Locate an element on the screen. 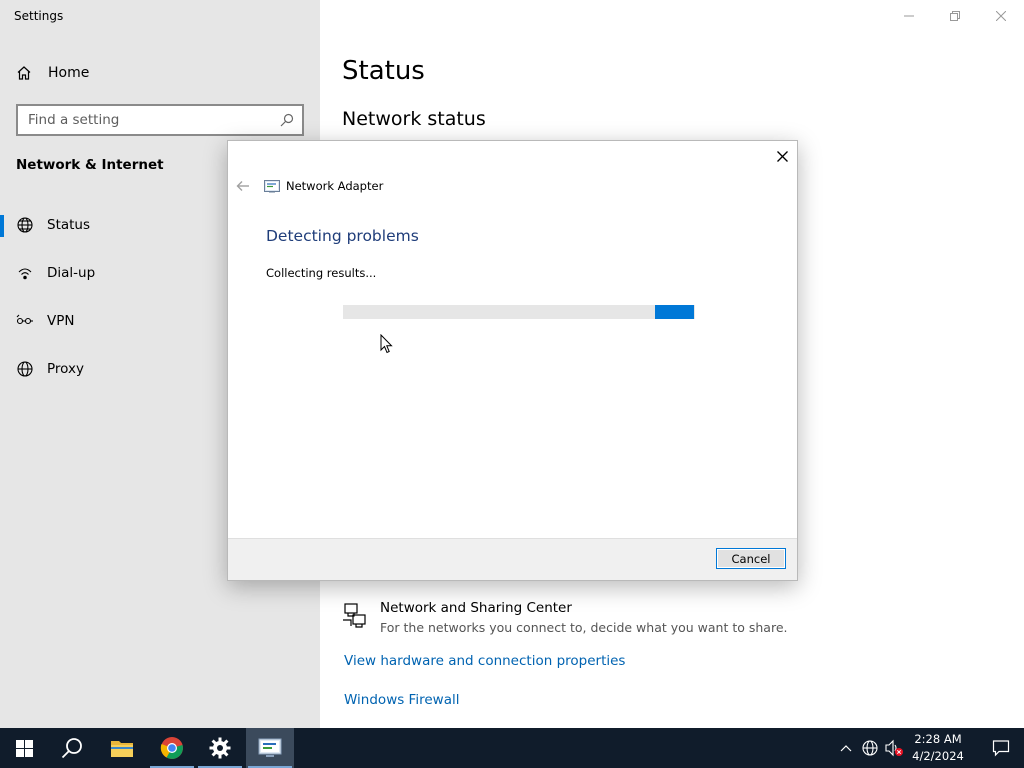 Image resolution: width=1024 pixels, height=768 pixels. progress-bar is located at coordinates (519, 312).